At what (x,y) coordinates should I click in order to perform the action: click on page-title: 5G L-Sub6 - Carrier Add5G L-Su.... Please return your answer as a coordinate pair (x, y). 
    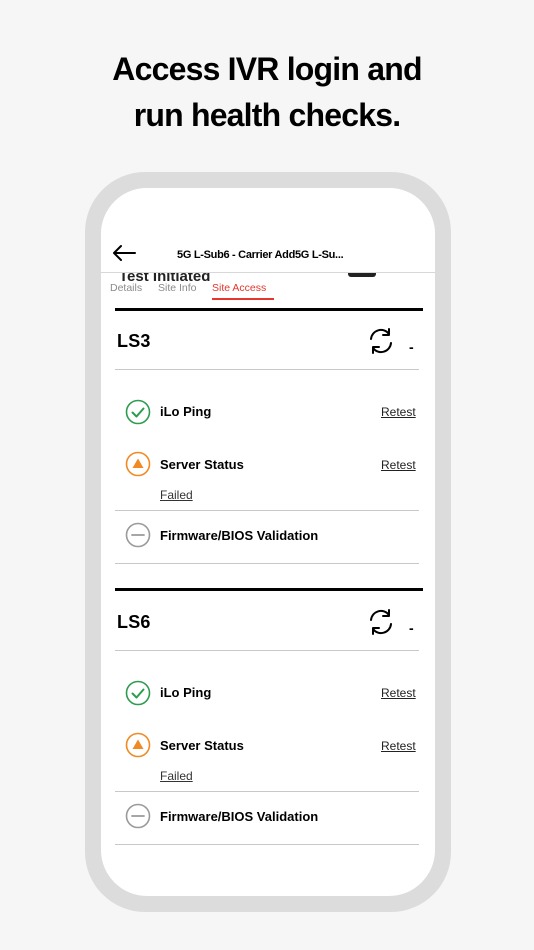
    Looking at the image, I should click on (260, 255).